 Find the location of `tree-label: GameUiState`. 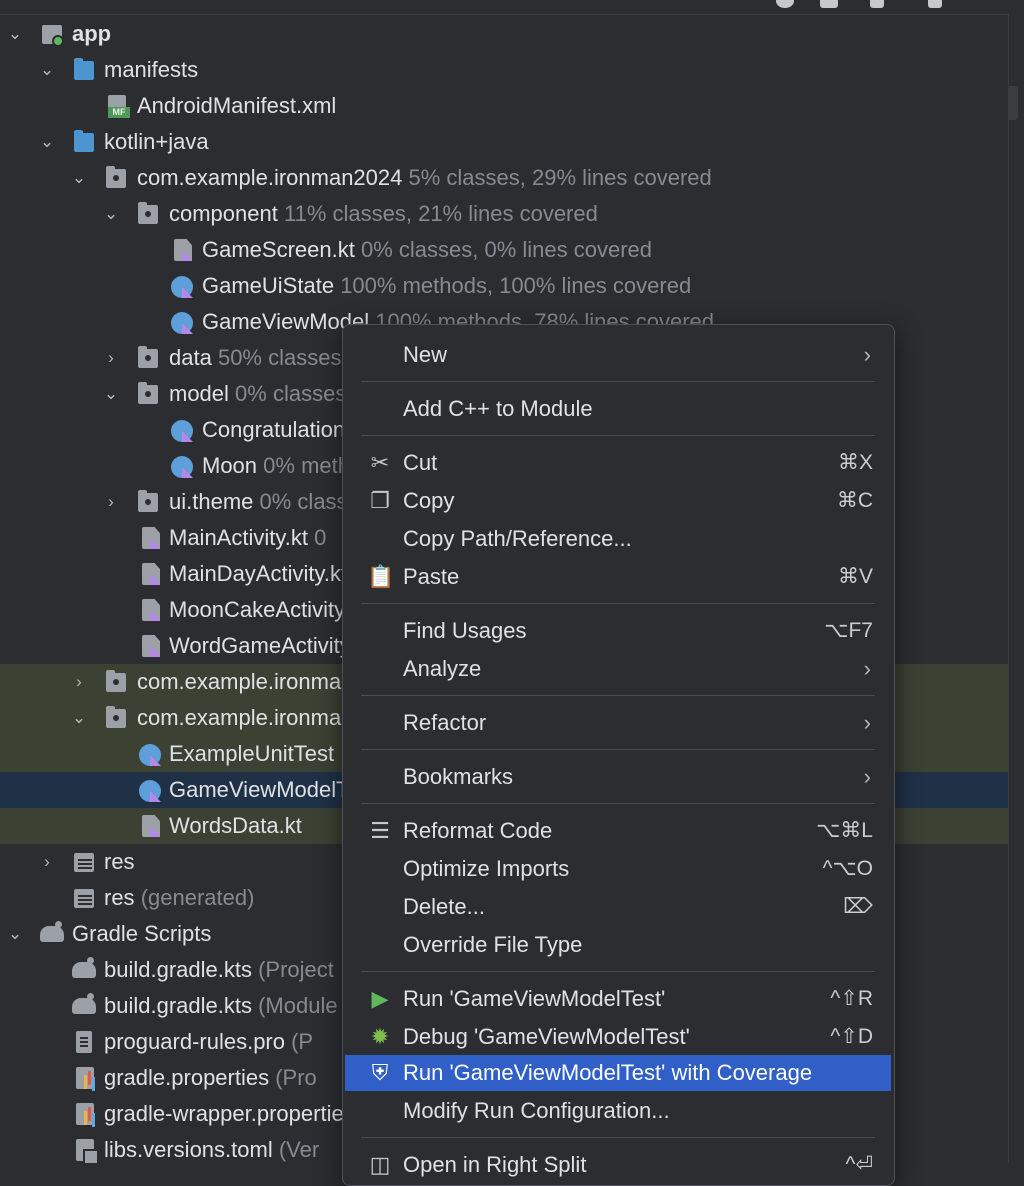

tree-label: GameUiState is located at coordinates (268, 285).